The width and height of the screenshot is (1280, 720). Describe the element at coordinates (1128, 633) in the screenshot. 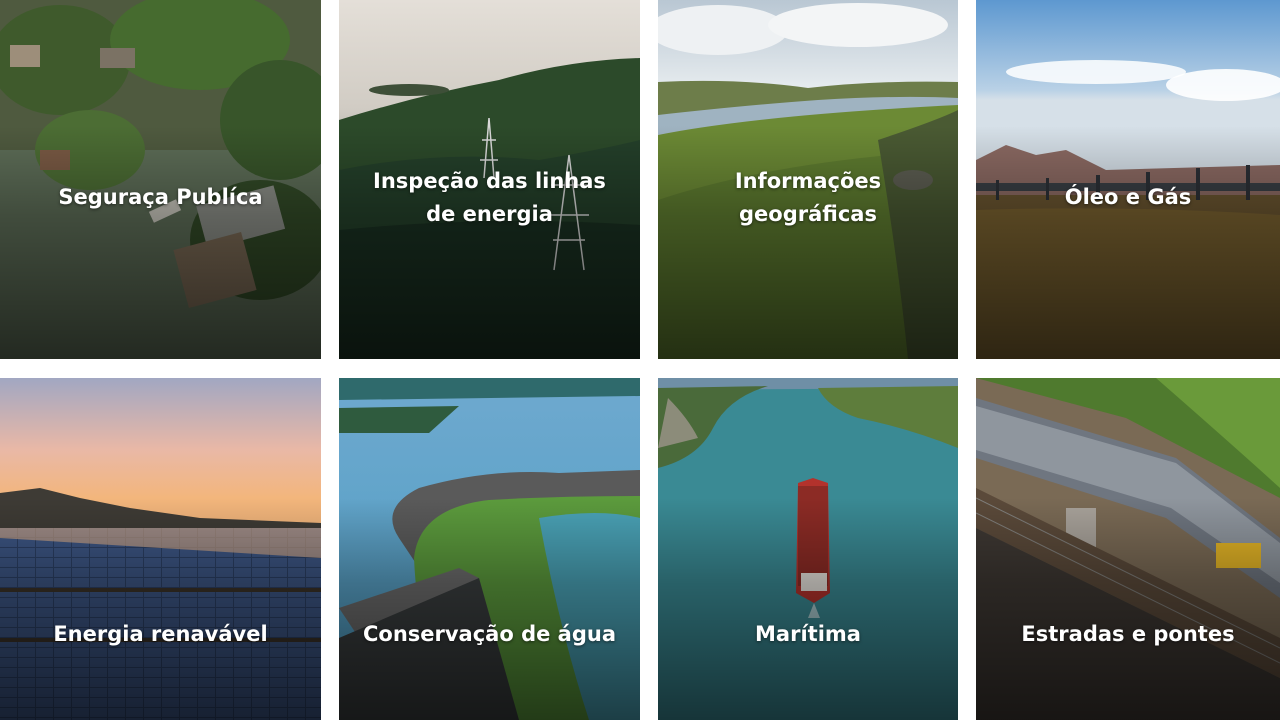

I see `tile-label: Estradas e pontes` at that location.